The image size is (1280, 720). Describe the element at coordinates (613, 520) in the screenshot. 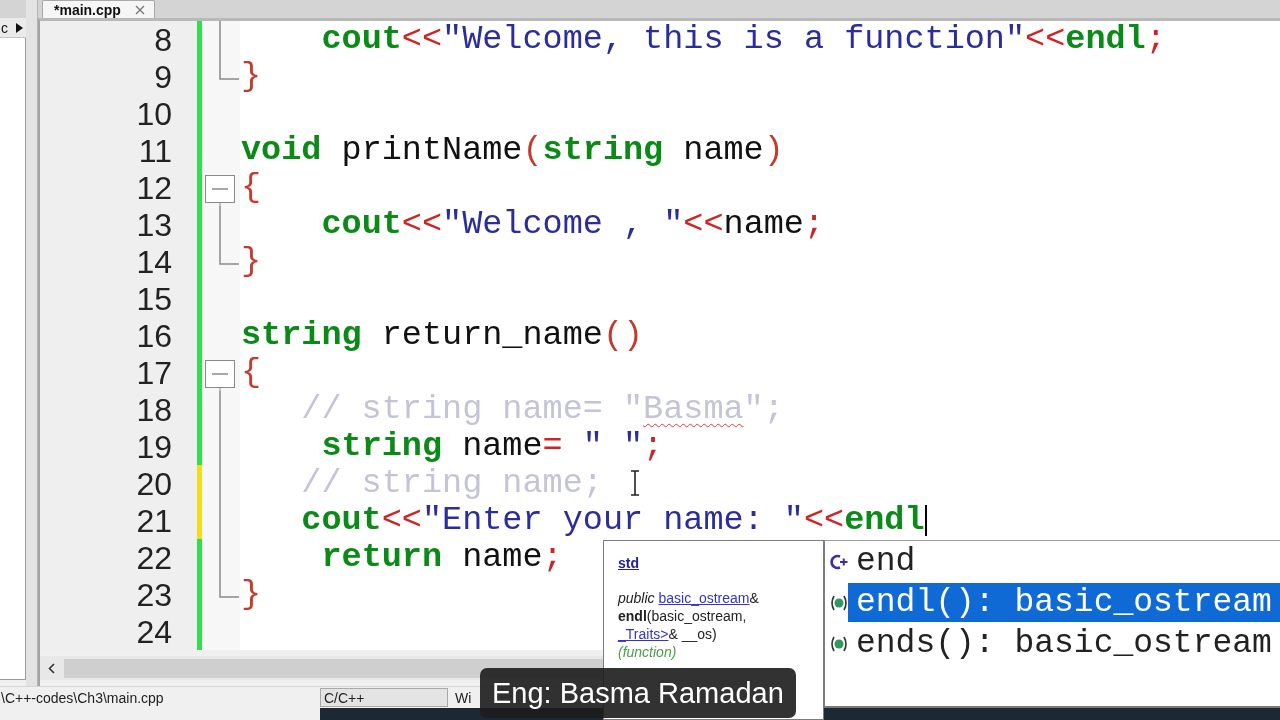

I see `code-line: cout<<"Enter your name: "<<endl` at that location.